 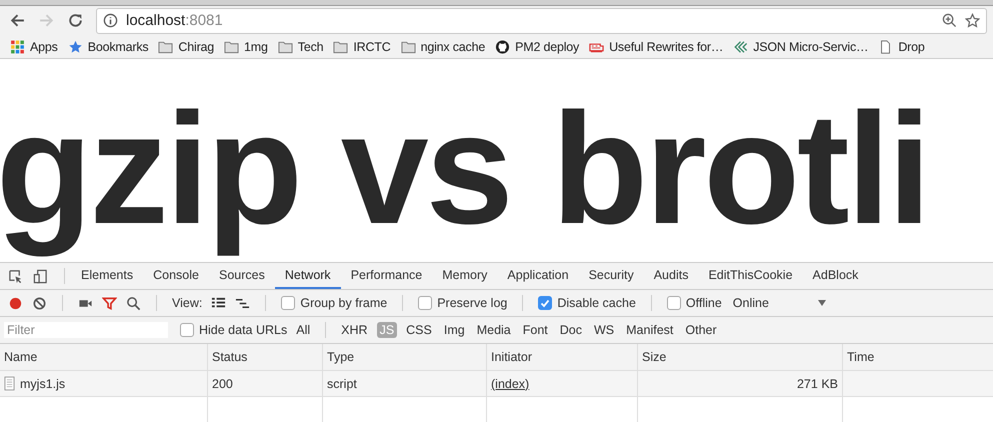 I want to click on bookmark-link: Chirag, so click(x=196, y=47).